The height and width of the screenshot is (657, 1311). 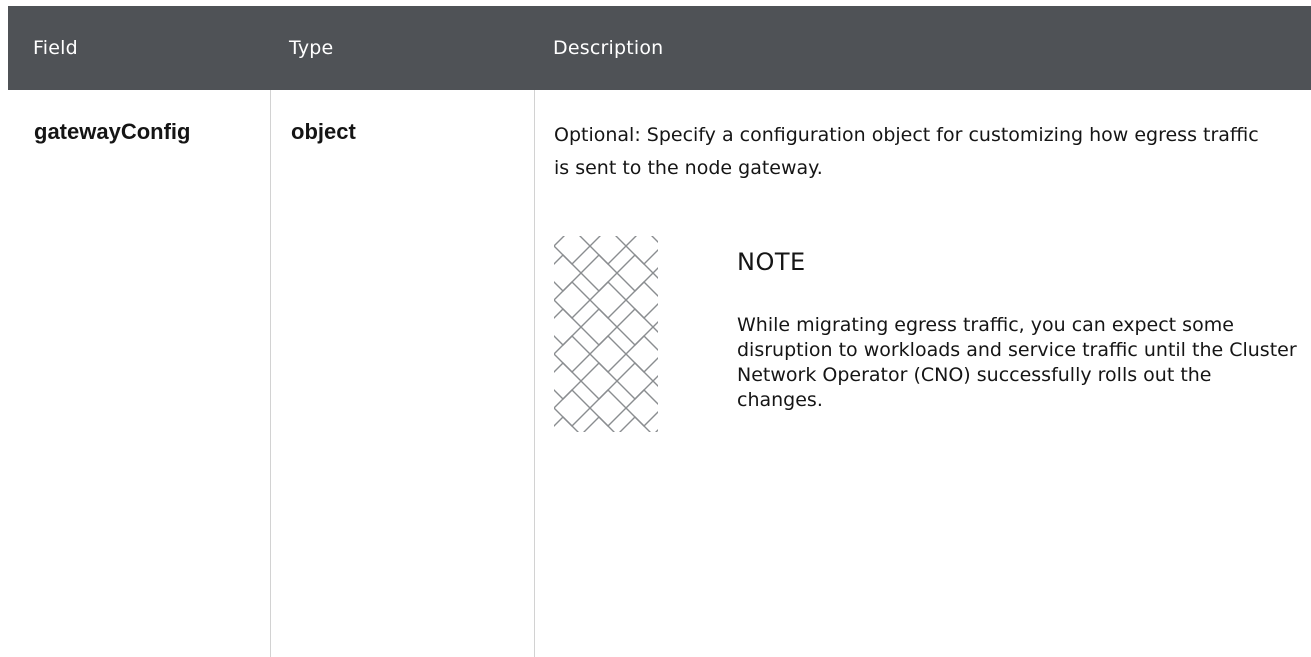 I want to click on field-name-cell: gatewayConfig, so click(x=112, y=131).